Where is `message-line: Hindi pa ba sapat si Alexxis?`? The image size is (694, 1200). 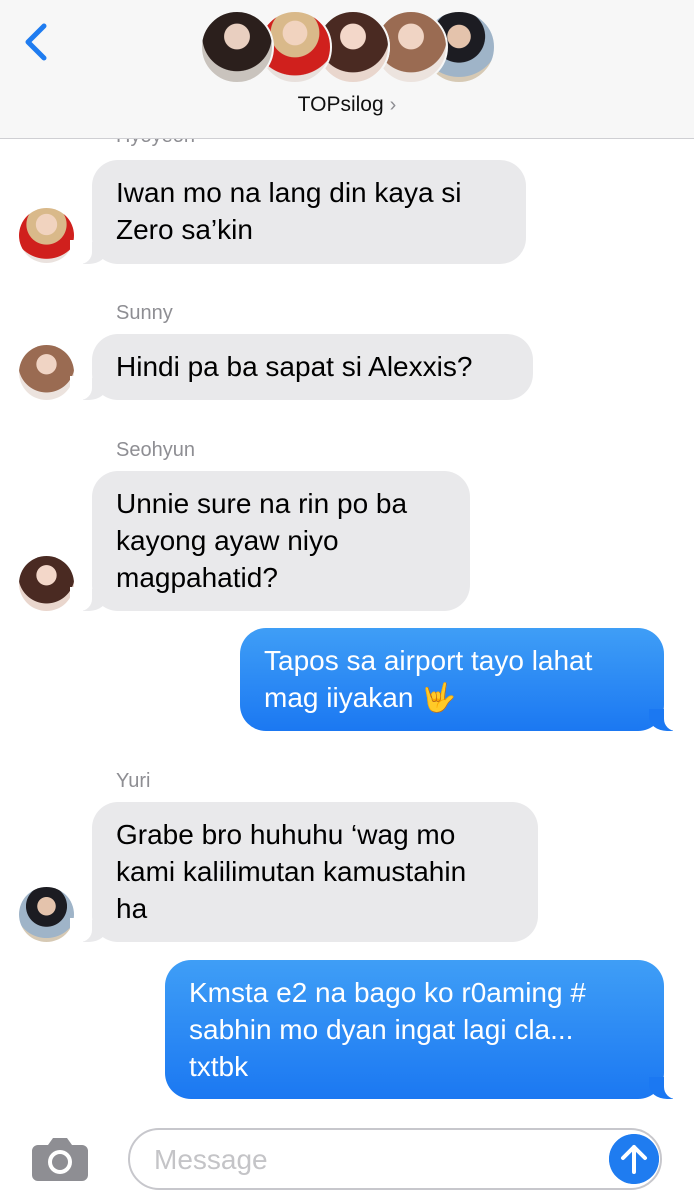 message-line: Hindi pa ba sapat si Alexxis? is located at coordinates (294, 366).